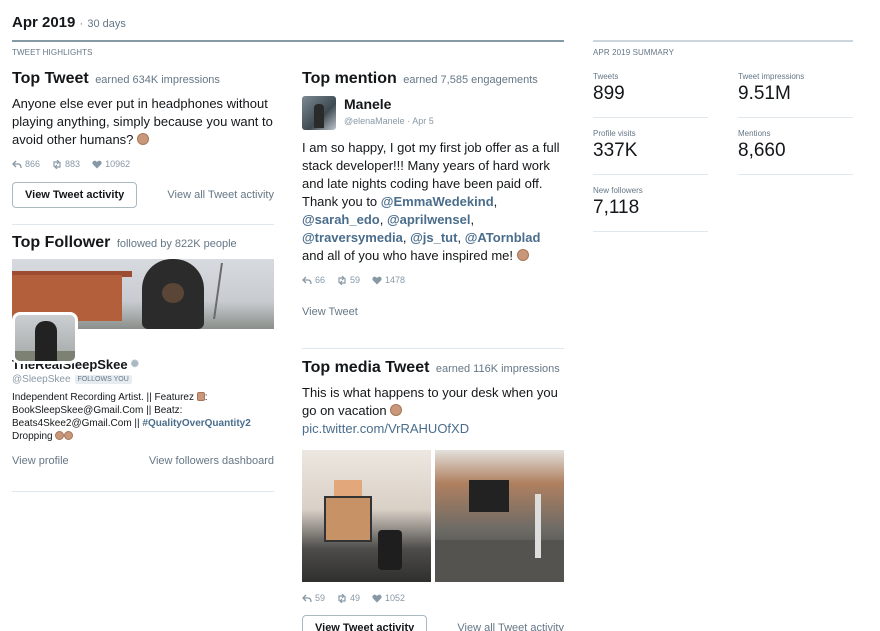  What do you see at coordinates (319, 113) in the screenshot?
I see `author-avatar` at bounding box center [319, 113].